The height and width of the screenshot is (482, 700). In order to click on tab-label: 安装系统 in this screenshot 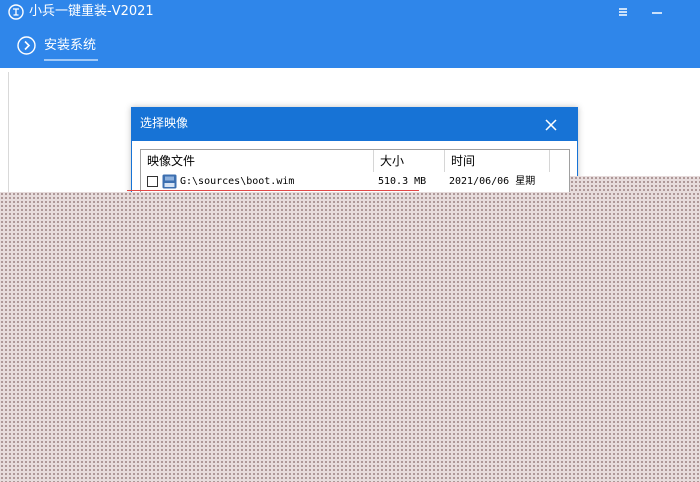, I will do `click(70, 45)`.